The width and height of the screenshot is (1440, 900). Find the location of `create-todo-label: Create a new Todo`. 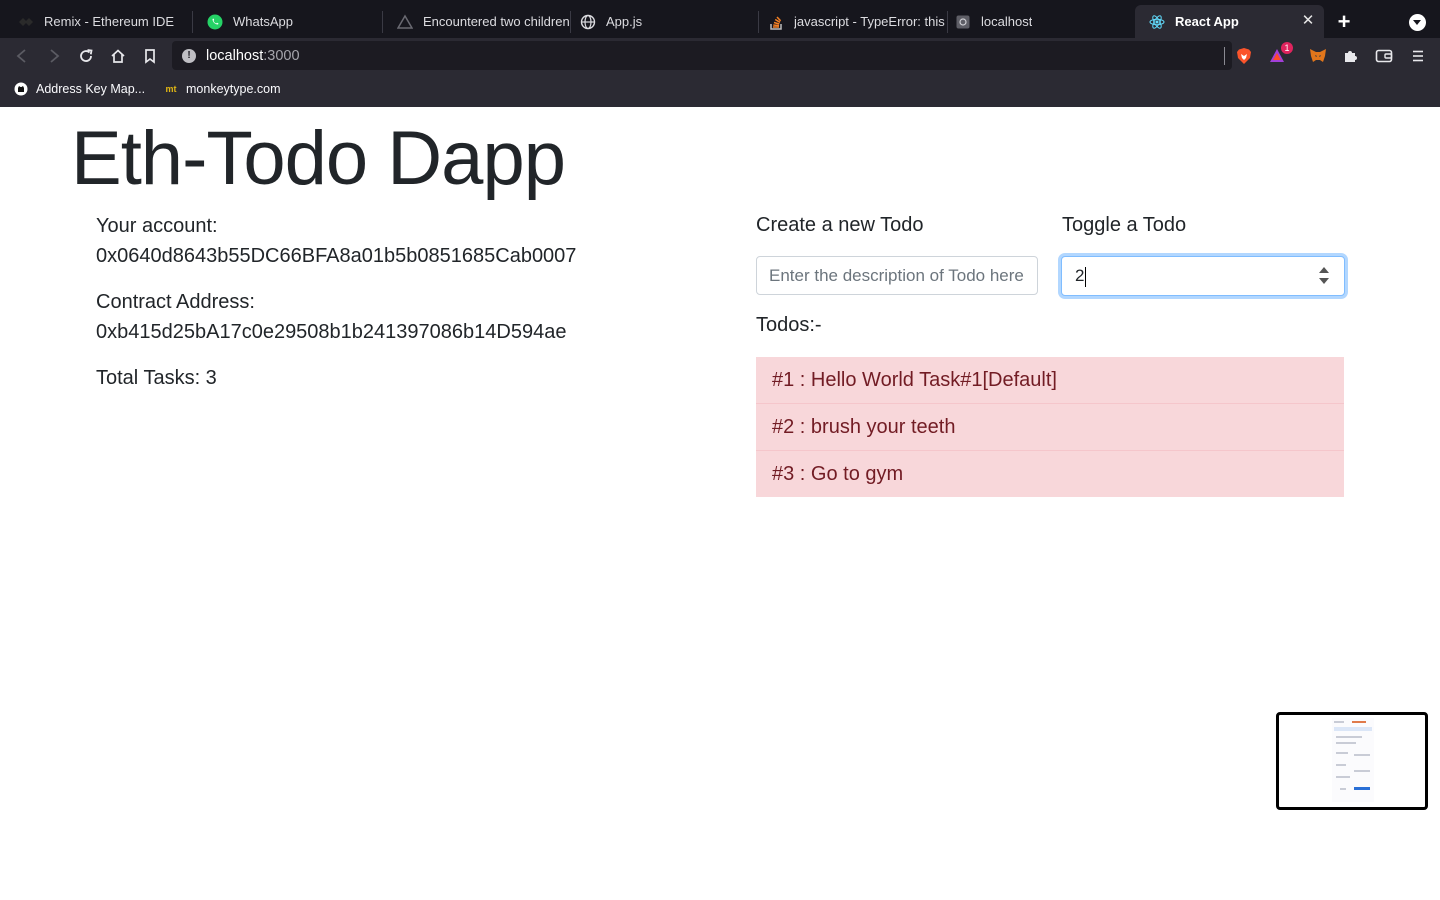

create-todo-label: Create a new Todo is located at coordinates (840, 225).